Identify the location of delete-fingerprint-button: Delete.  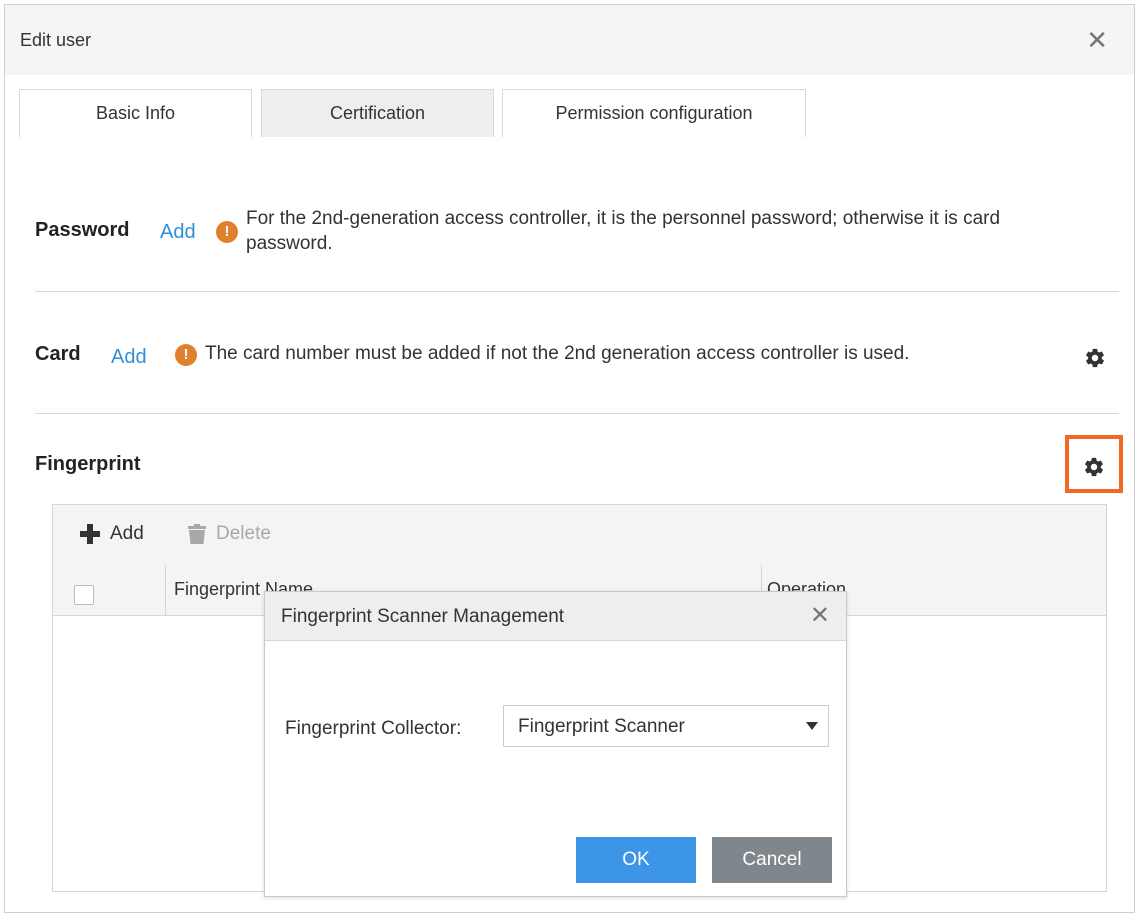
(229, 534).